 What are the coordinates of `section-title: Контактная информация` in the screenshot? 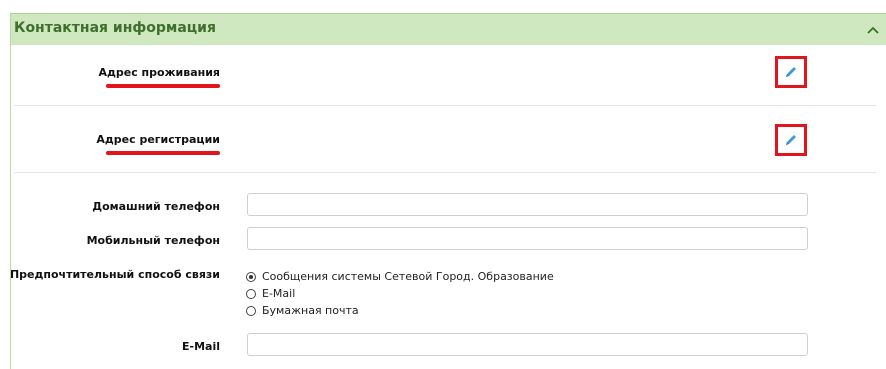 It's located at (115, 28).